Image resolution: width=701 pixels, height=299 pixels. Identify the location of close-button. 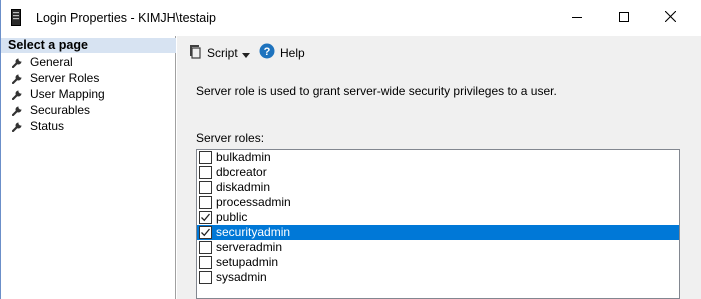
(670, 18).